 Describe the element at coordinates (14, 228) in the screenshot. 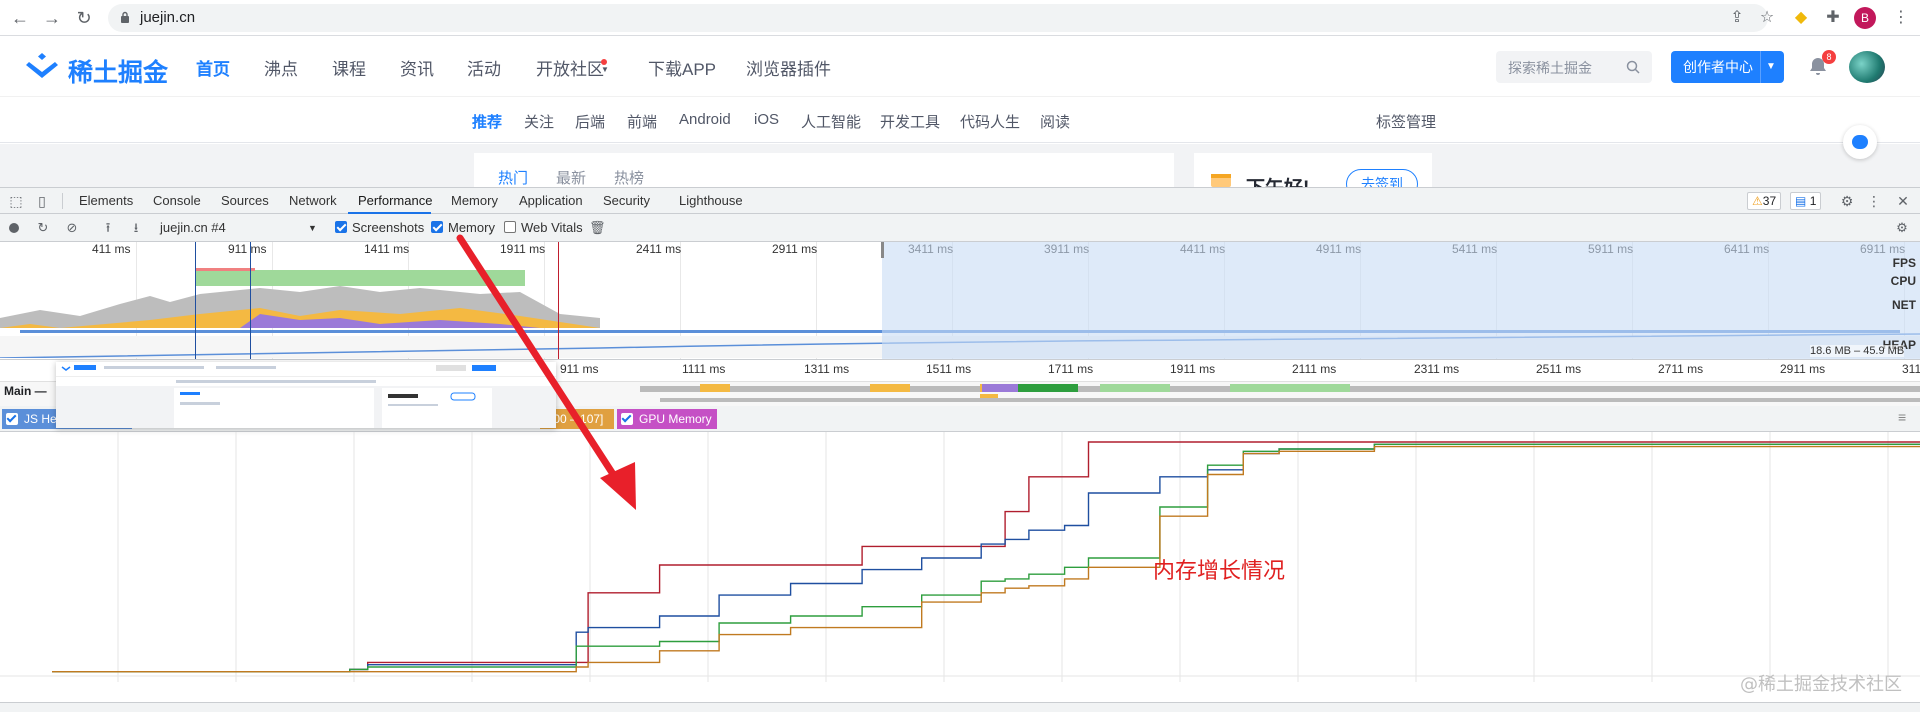

I see `record-icon` at that location.